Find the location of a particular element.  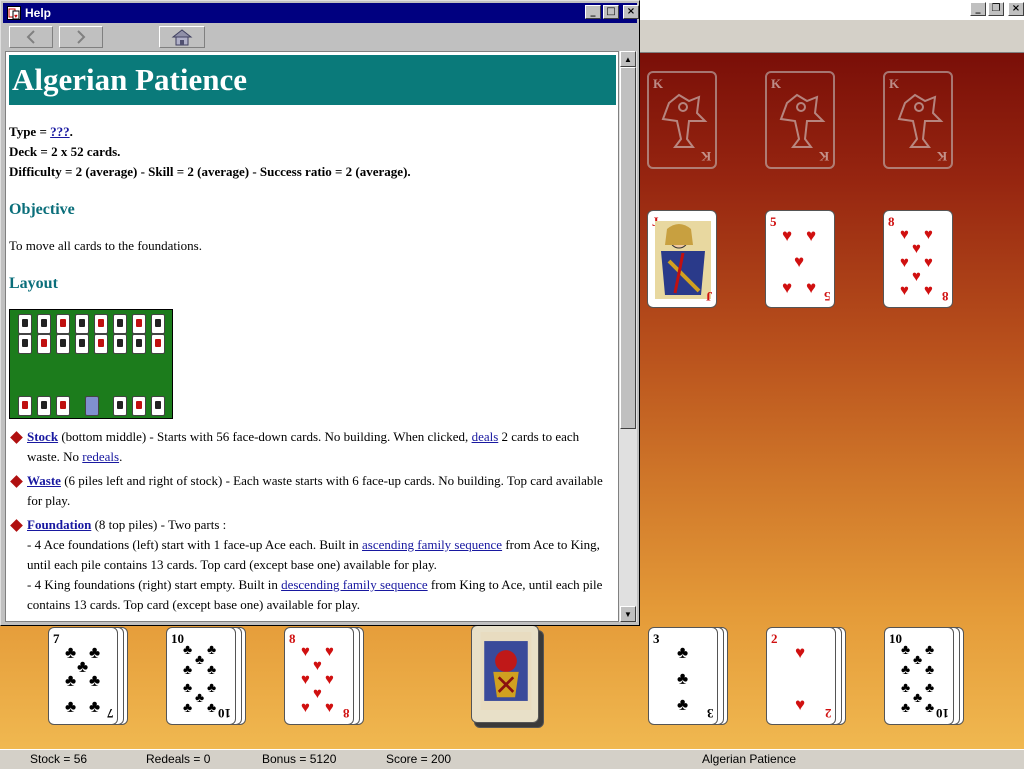

card-rank: K is located at coordinates (776, 83).